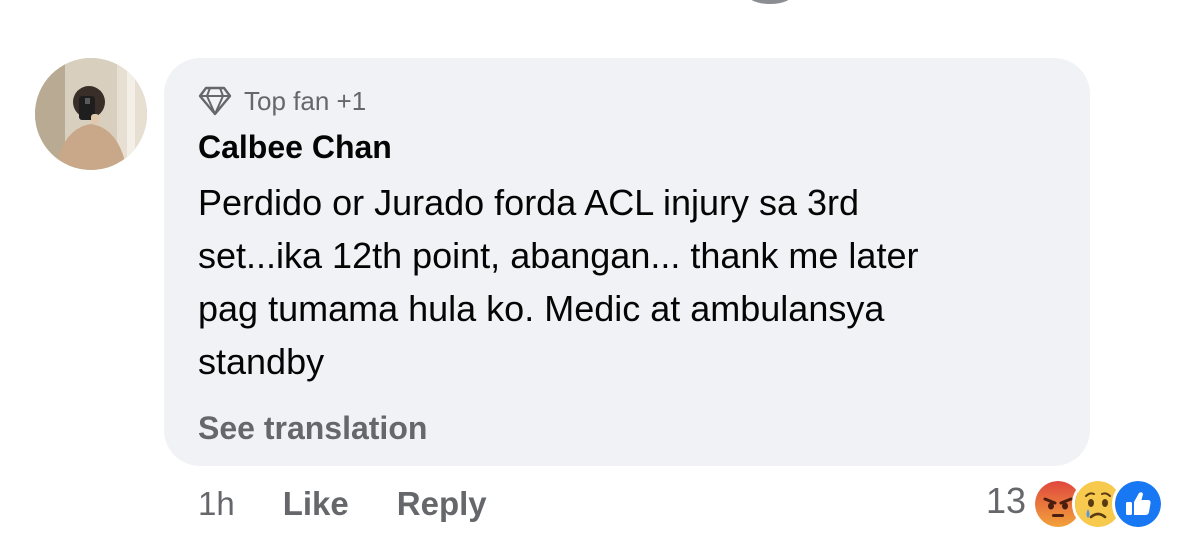 This screenshot has height=556, width=1200. What do you see at coordinates (1098, 503) in the screenshot?
I see `reaction-icons` at bounding box center [1098, 503].